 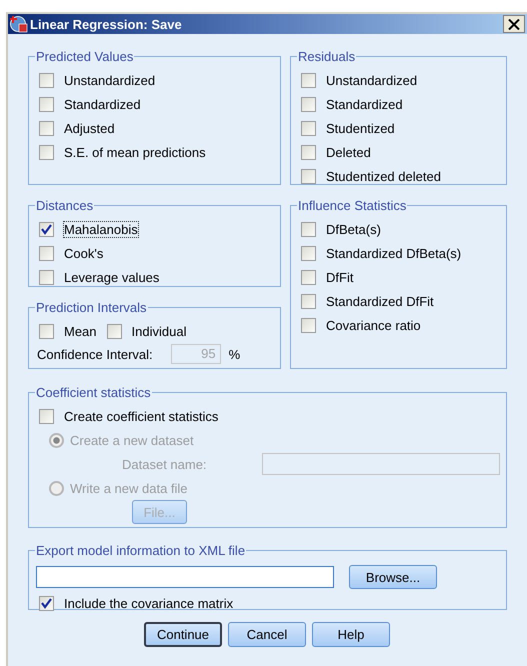 I want to click on checkbox-label: Include the covariance matrix, so click(x=149, y=603).